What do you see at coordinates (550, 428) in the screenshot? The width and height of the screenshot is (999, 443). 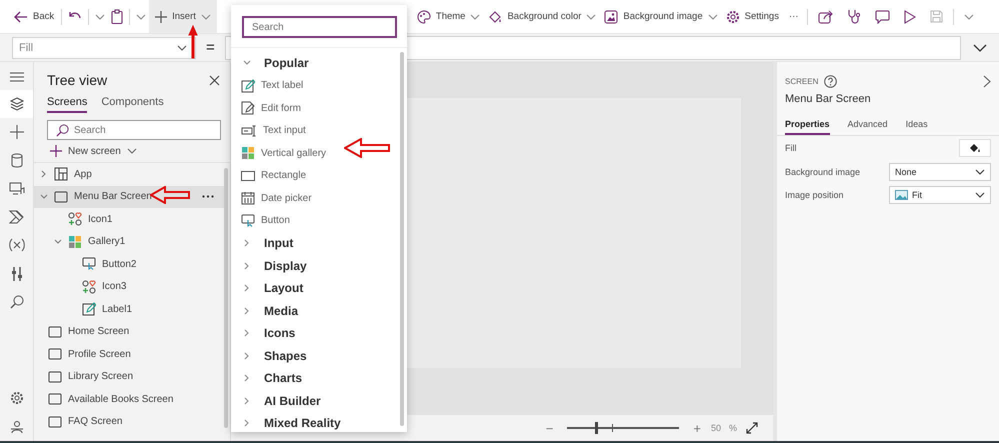 I see `zoom-out-button: −` at bounding box center [550, 428].